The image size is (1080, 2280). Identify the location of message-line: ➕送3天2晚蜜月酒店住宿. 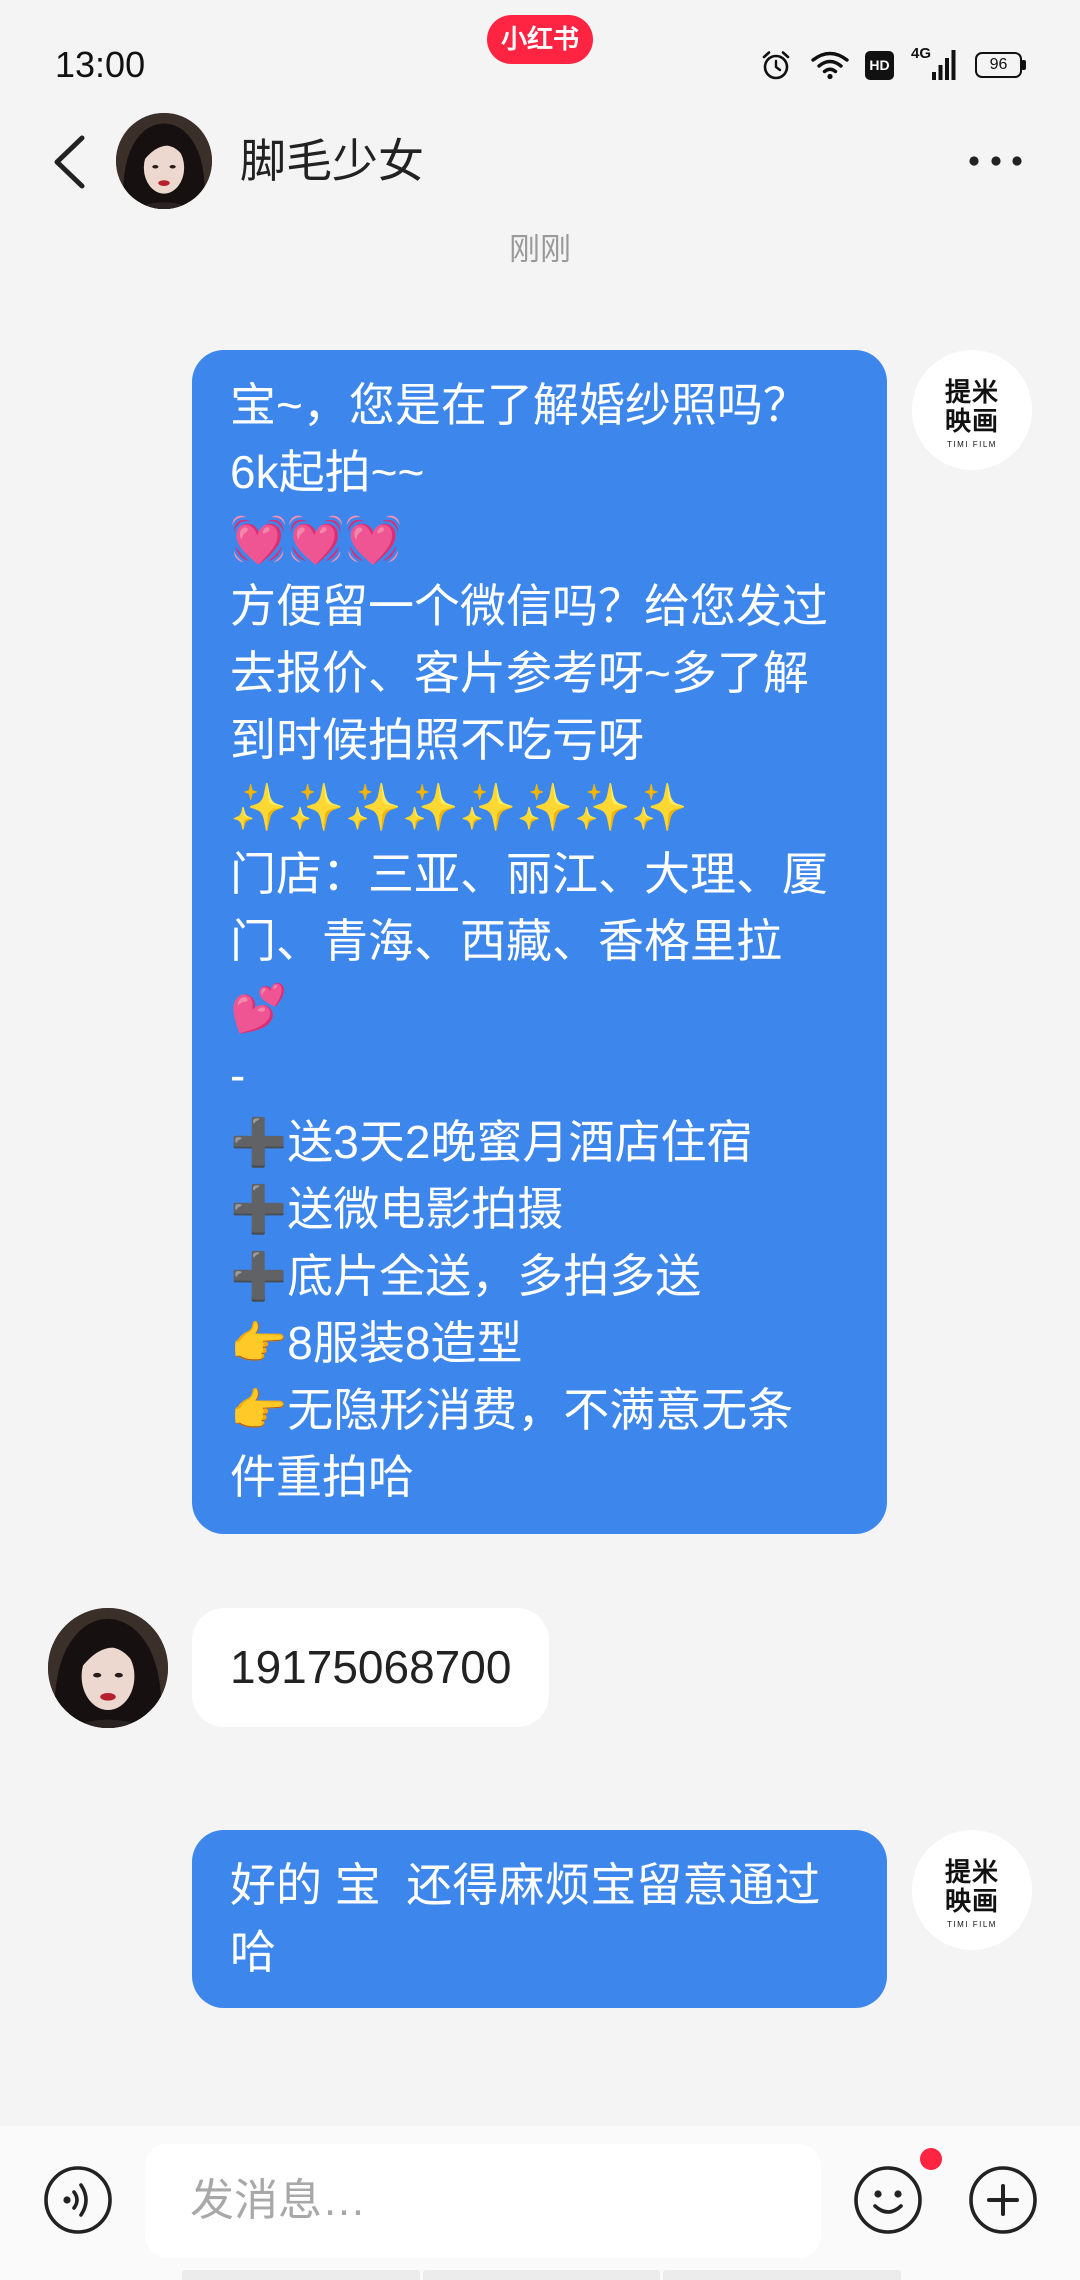
(491, 1142).